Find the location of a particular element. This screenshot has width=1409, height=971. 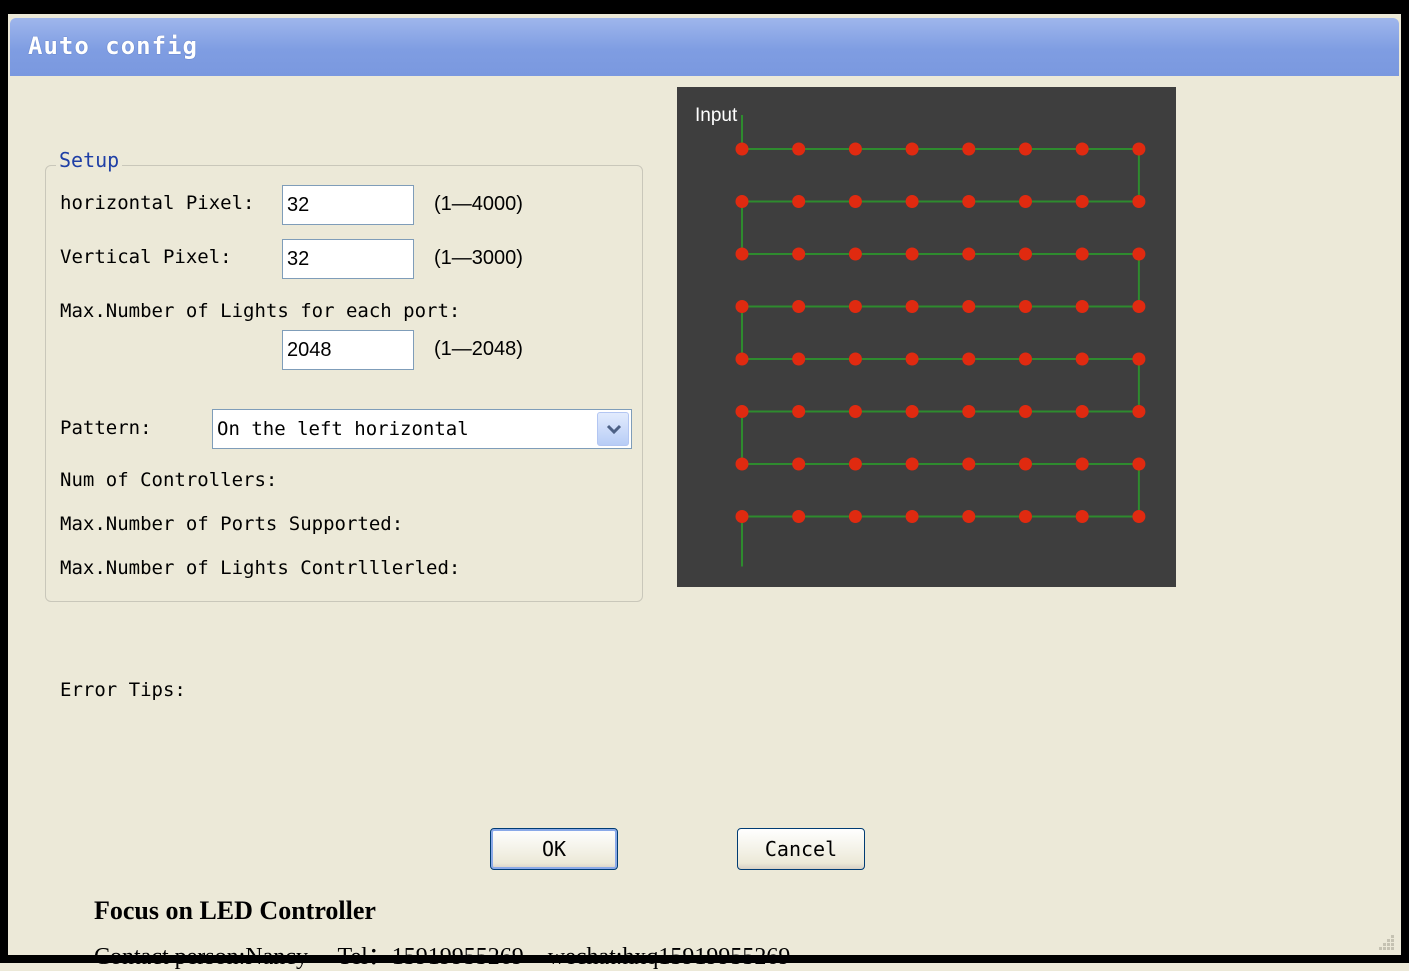

vertical-pixel-label: Vertical Pixel: is located at coordinates (146, 257).